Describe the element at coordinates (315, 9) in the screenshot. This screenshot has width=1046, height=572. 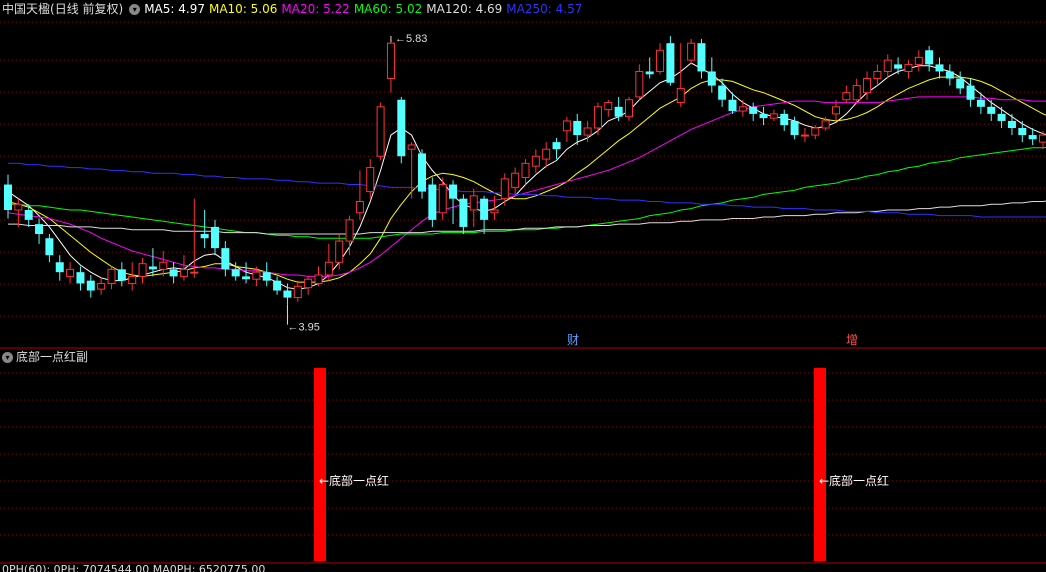
I see `ma-legend-item: MA20: 5.22` at that location.